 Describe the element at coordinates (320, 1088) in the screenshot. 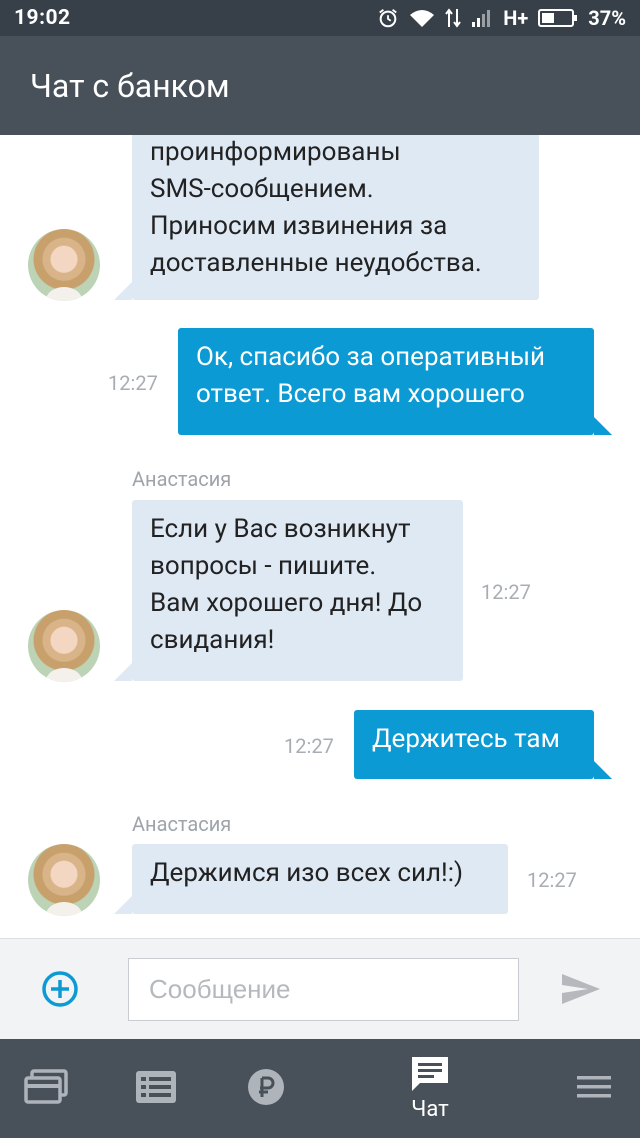

I see `bottom-navigation: Чат` at that location.